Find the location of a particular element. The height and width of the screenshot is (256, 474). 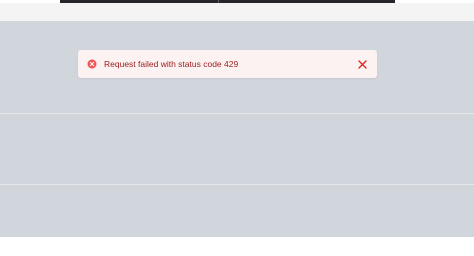

close-icon is located at coordinates (362, 64).